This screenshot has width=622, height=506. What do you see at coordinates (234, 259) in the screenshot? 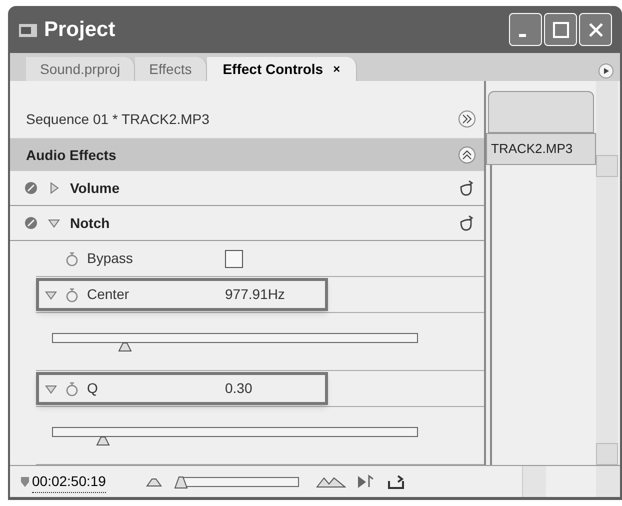
I see `checkbox` at bounding box center [234, 259].